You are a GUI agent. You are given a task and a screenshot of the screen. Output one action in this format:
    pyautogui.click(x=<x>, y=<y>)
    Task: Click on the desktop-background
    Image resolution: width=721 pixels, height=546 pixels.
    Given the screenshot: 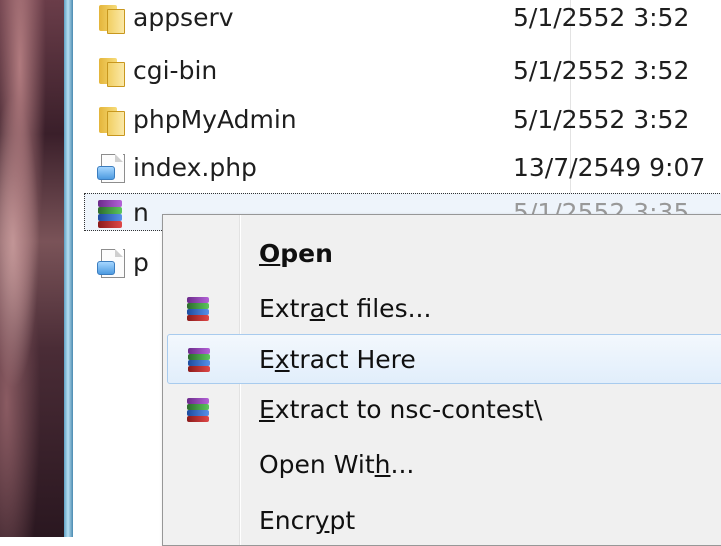 What is the action you would take?
    pyautogui.click(x=33, y=268)
    